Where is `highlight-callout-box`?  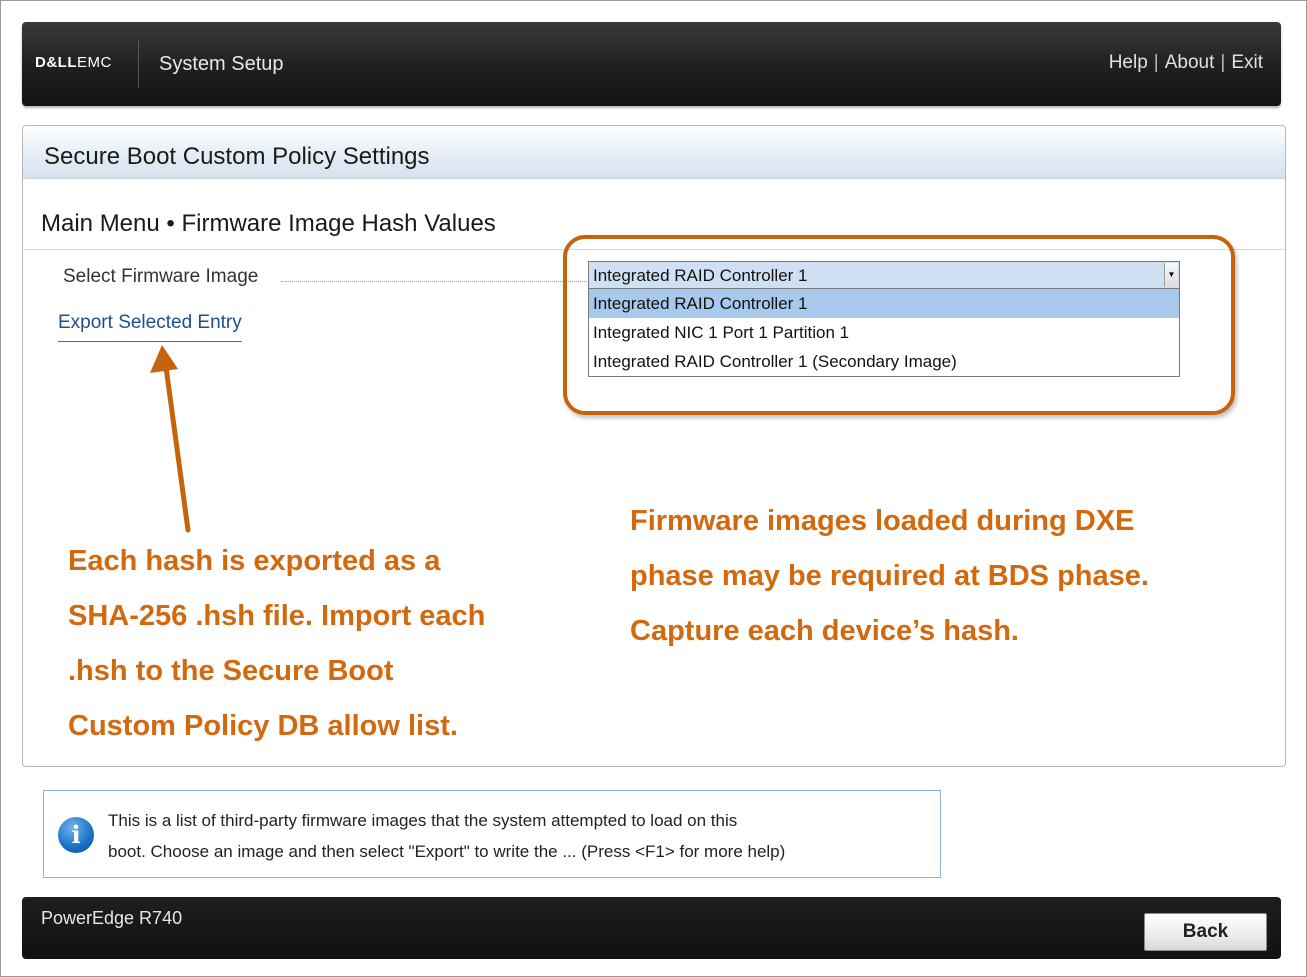
highlight-callout-box is located at coordinates (899, 325).